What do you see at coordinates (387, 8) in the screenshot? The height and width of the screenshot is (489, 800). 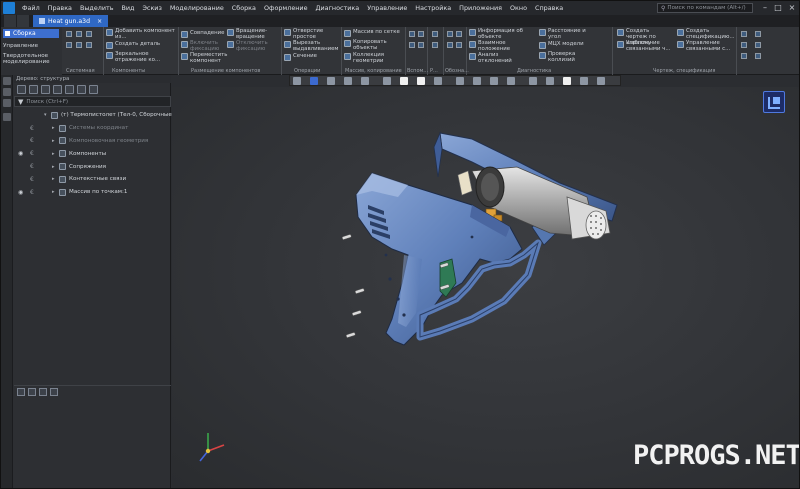 I see `menu-manage: Управление` at bounding box center [387, 8].